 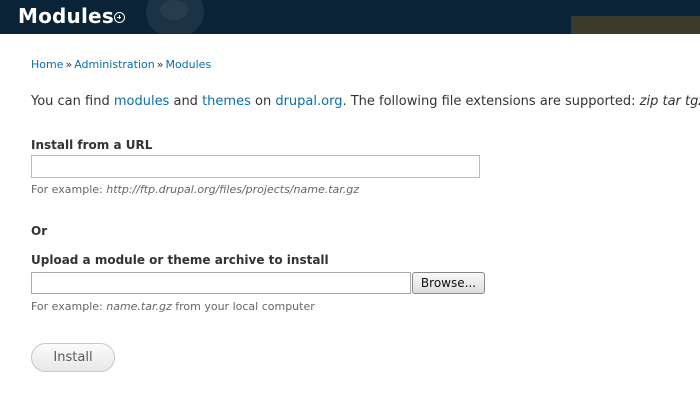 What do you see at coordinates (72, 101) in the screenshot?
I see `intro-text-part: You can find` at bounding box center [72, 101].